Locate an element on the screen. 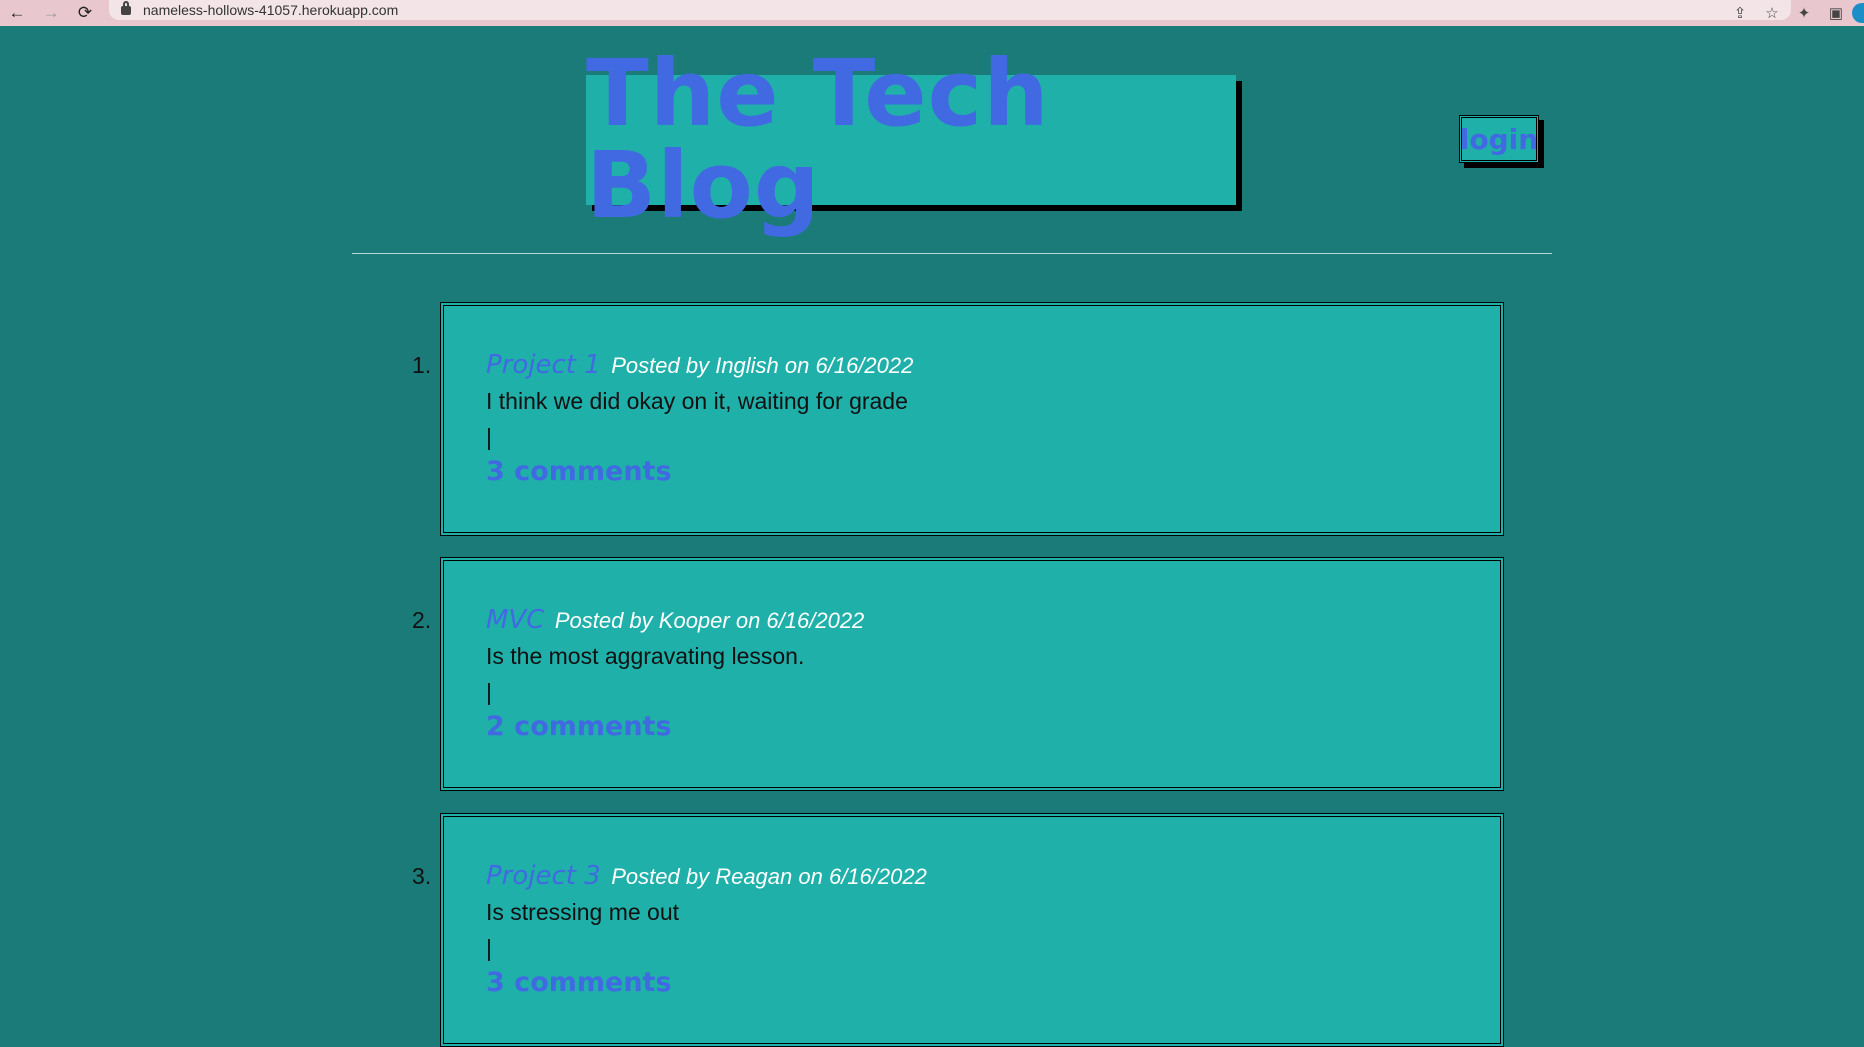  post-title-link: Project 3 is located at coordinates (543, 876).